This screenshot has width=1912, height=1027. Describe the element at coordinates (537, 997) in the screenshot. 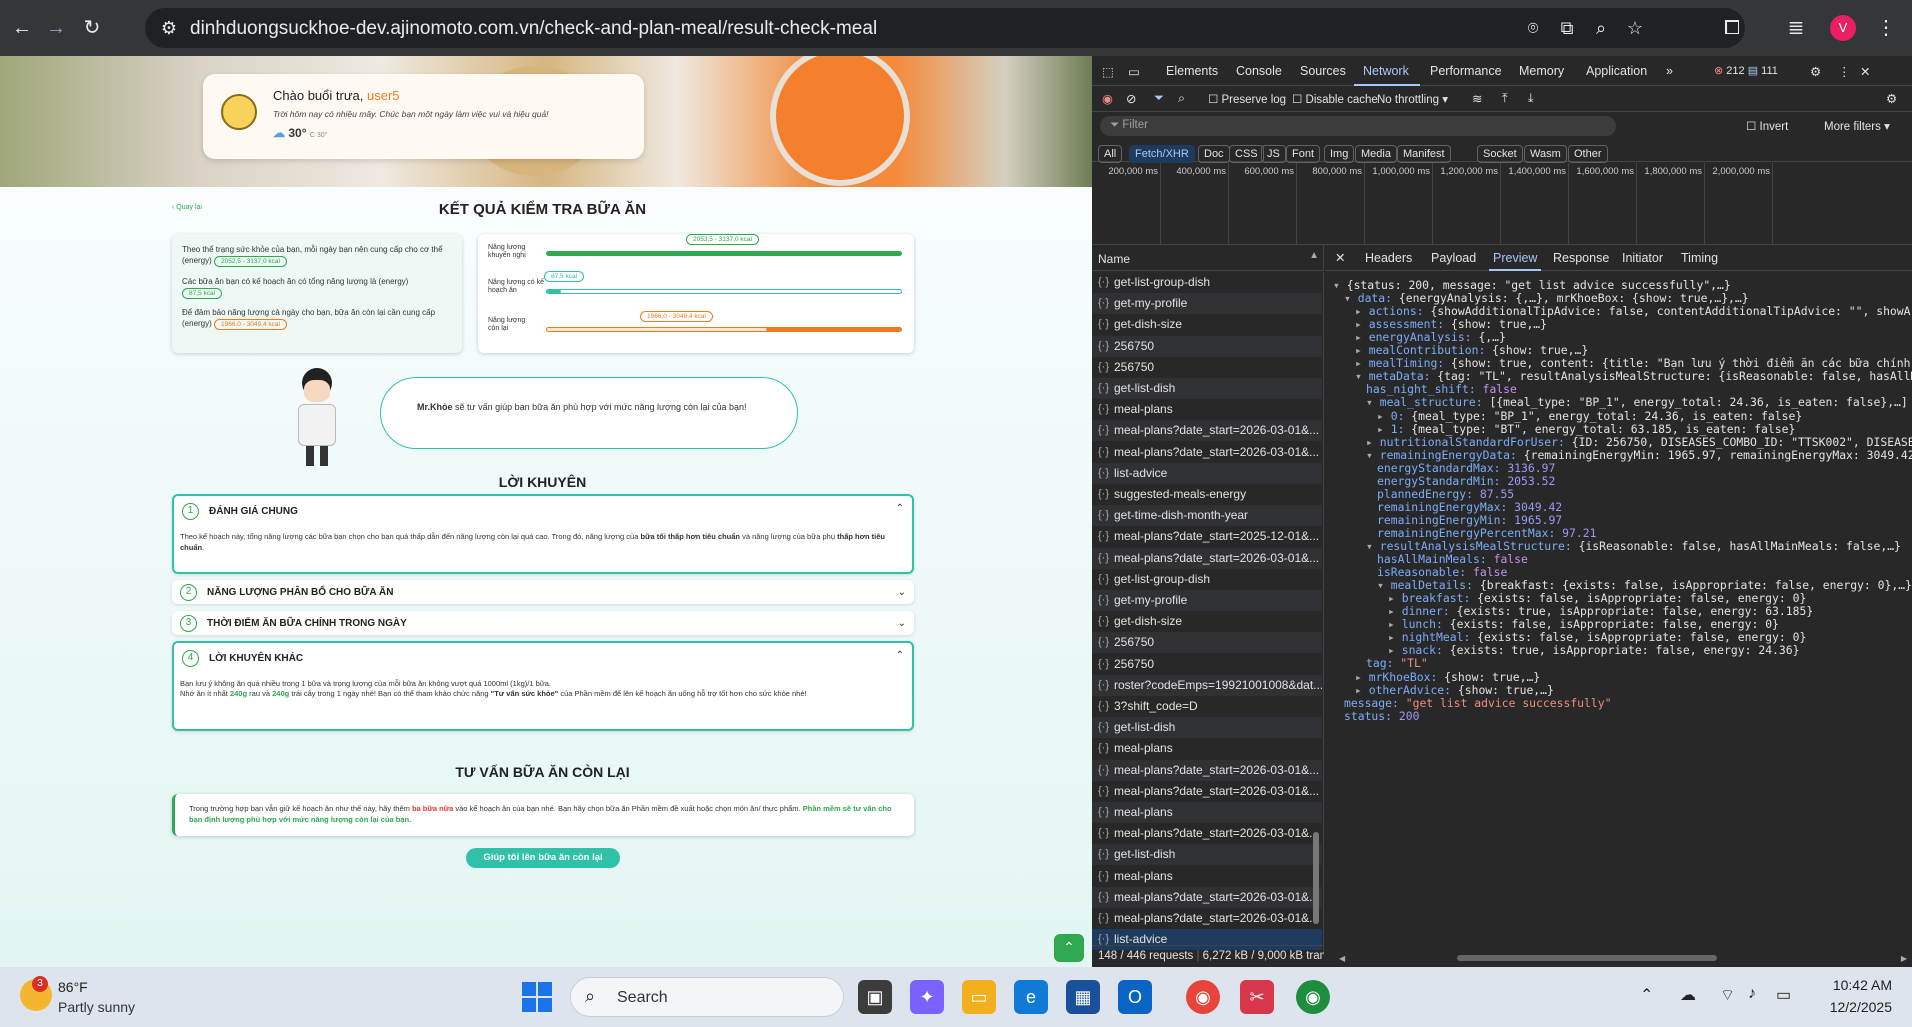

I see `windows-start-icon` at that location.